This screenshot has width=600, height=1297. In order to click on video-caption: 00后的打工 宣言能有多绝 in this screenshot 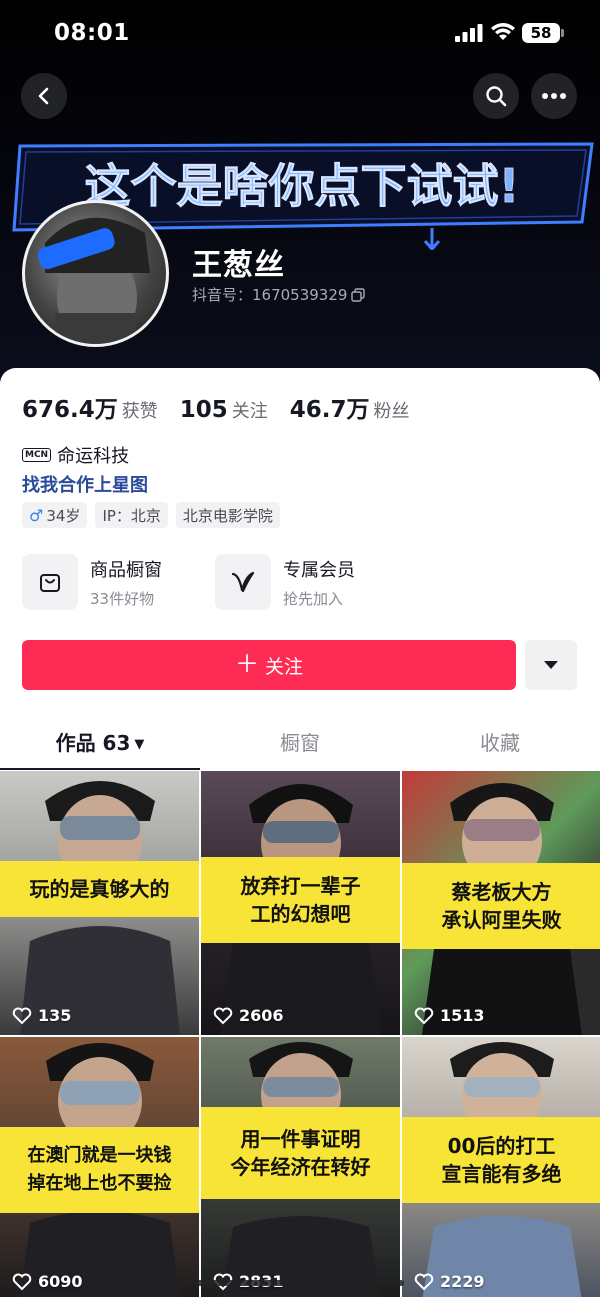, I will do `click(501, 1160)`.